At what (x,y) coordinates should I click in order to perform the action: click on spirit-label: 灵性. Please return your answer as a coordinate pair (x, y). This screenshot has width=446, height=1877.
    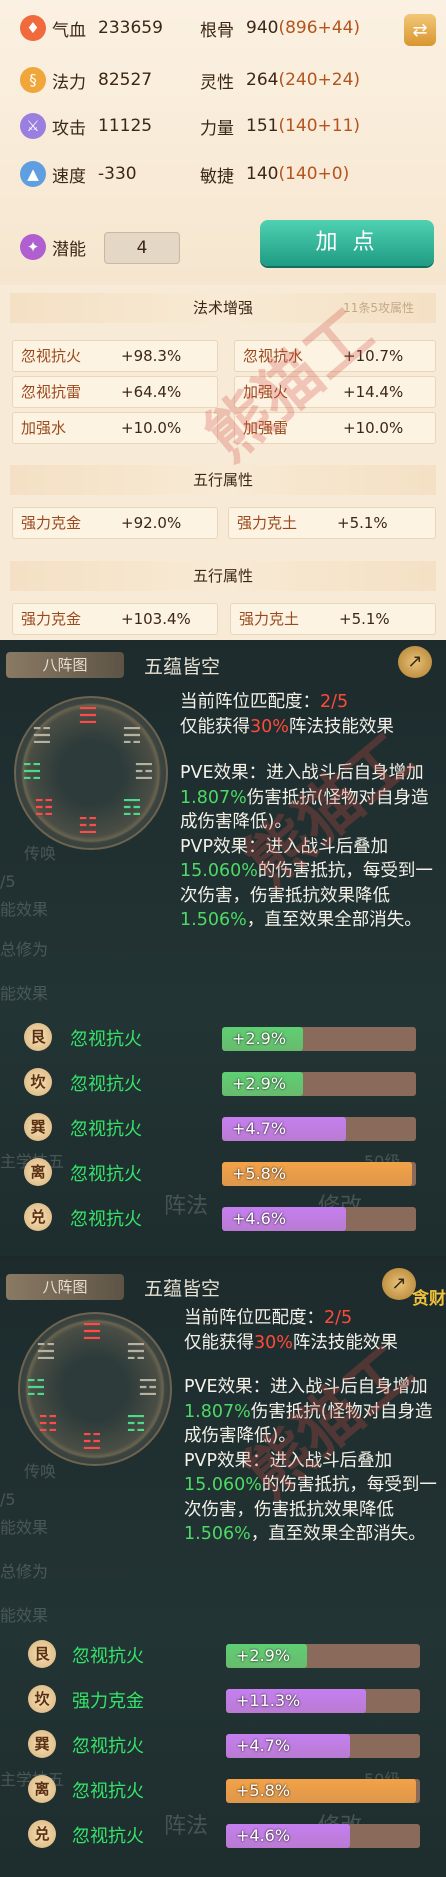
    Looking at the image, I should click on (217, 82).